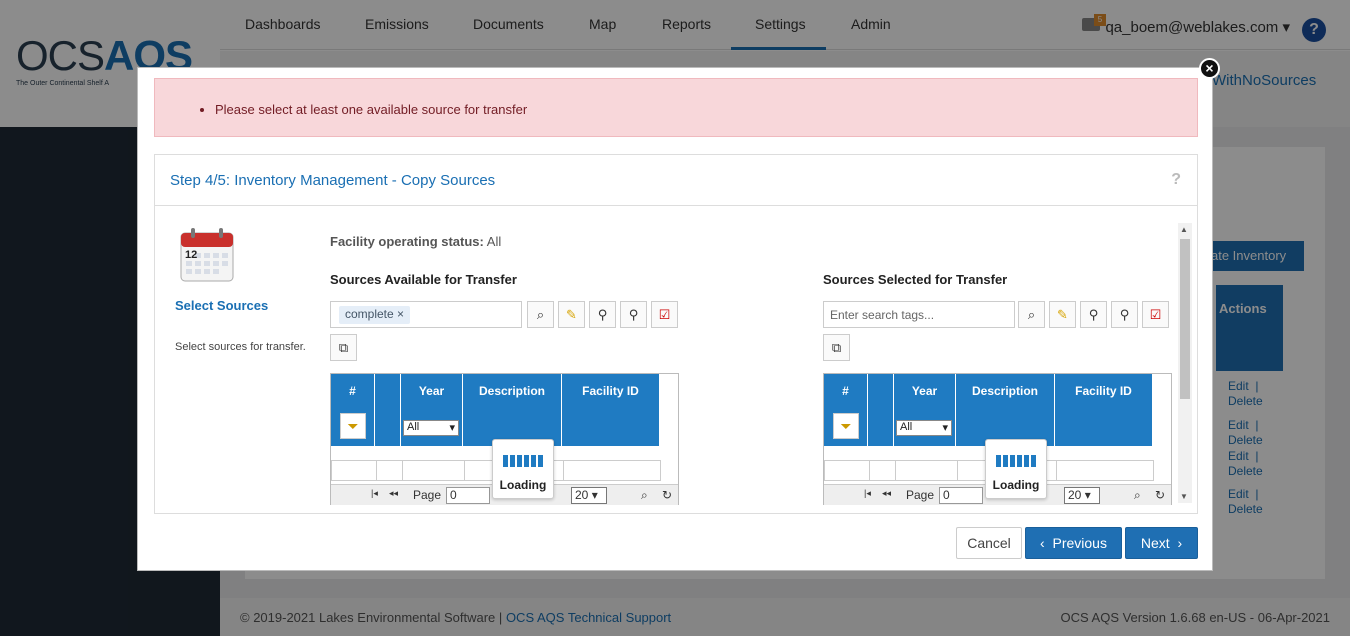  Describe the element at coordinates (423, 279) in the screenshot. I see `available-title: Sources Available for Transfer` at that location.